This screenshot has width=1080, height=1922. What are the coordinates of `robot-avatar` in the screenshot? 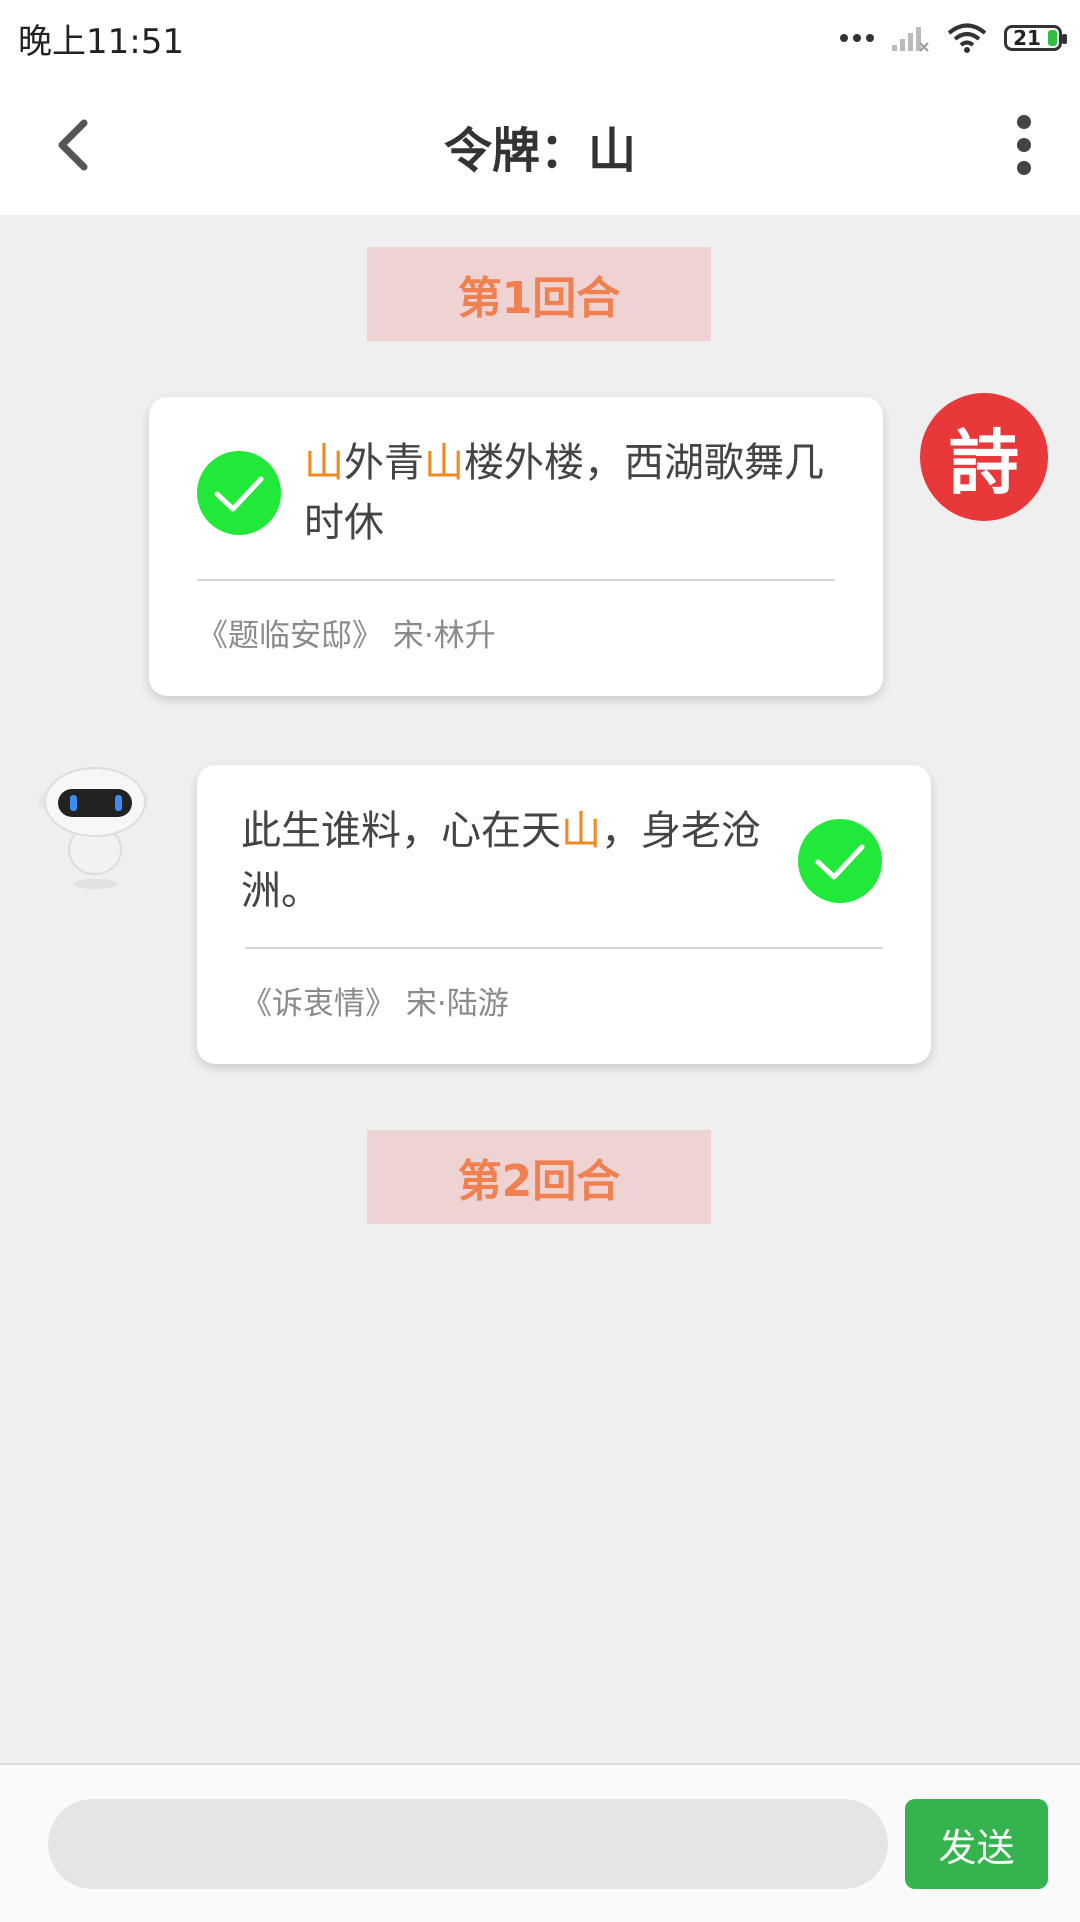 It's located at (95, 831).